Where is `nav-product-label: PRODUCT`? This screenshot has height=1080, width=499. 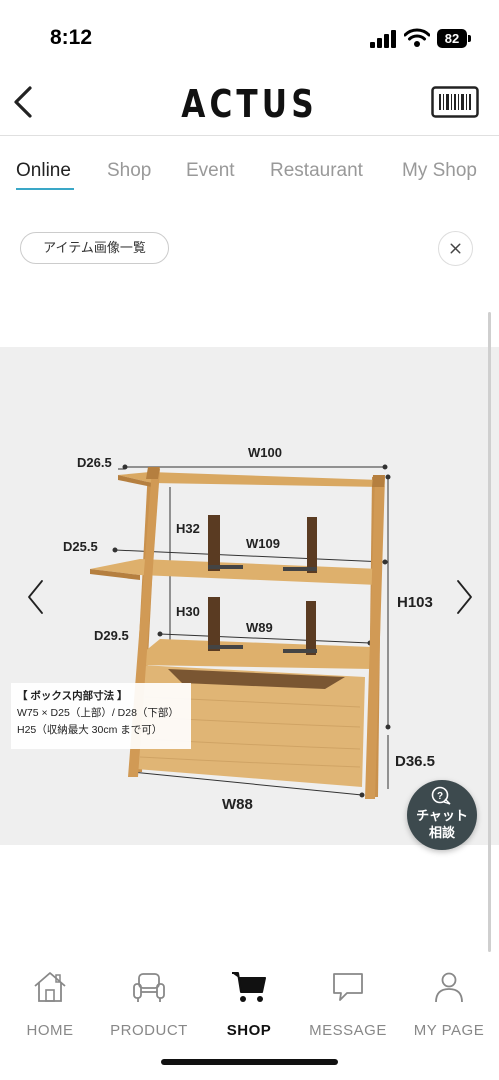
nav-product-label: PRODUCT is located at coordinates (149, 1030).